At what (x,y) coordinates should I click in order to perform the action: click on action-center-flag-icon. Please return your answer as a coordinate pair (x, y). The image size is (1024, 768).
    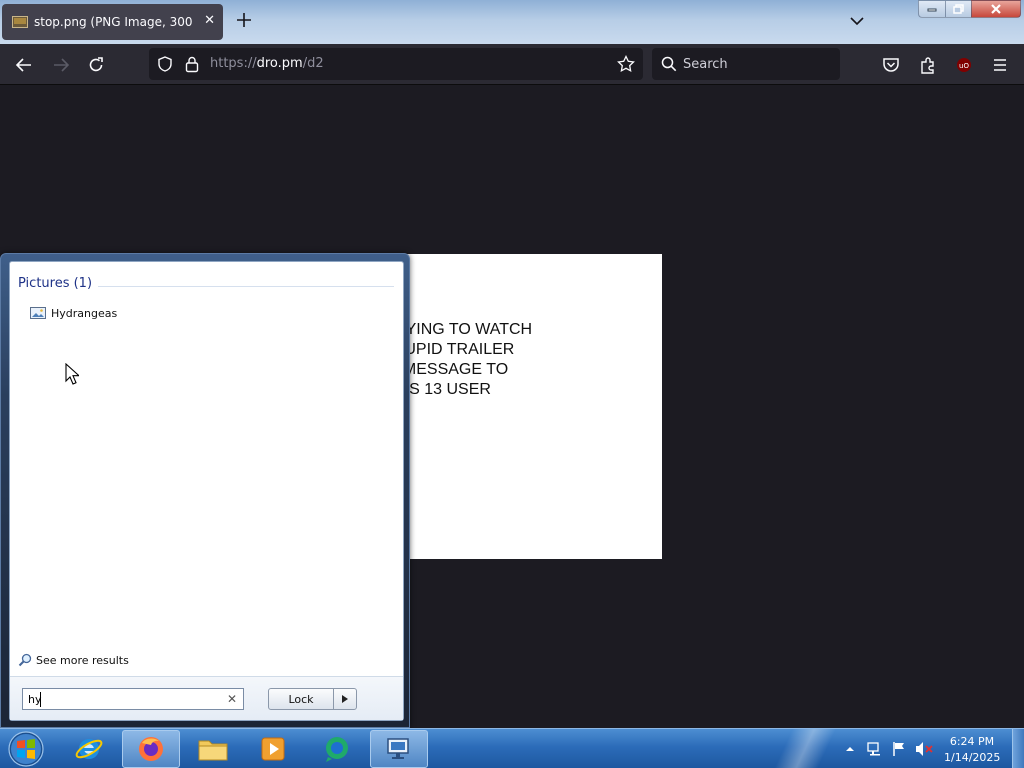
    Looking at the image, I should click on (899, 749).